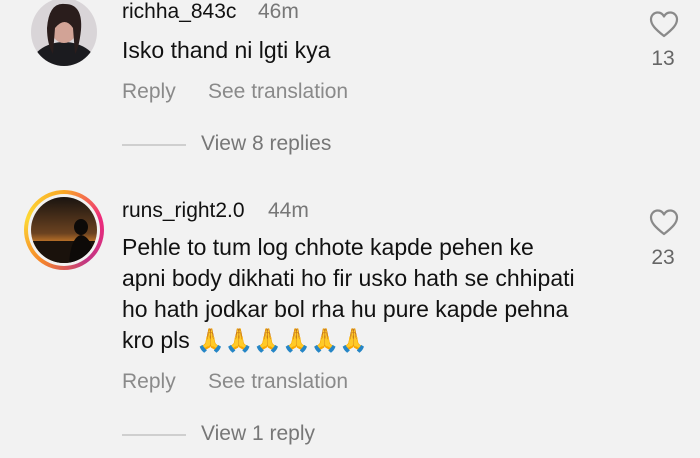 The image size is (700, 458). Describe the element at coordinates (179, 12) in the screenshot. I see `comment-username: richha_843c` at that location.